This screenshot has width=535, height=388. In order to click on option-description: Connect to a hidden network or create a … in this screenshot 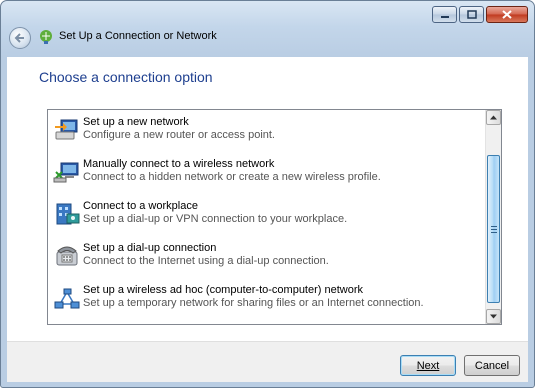, I will do `click(232, 177)`.